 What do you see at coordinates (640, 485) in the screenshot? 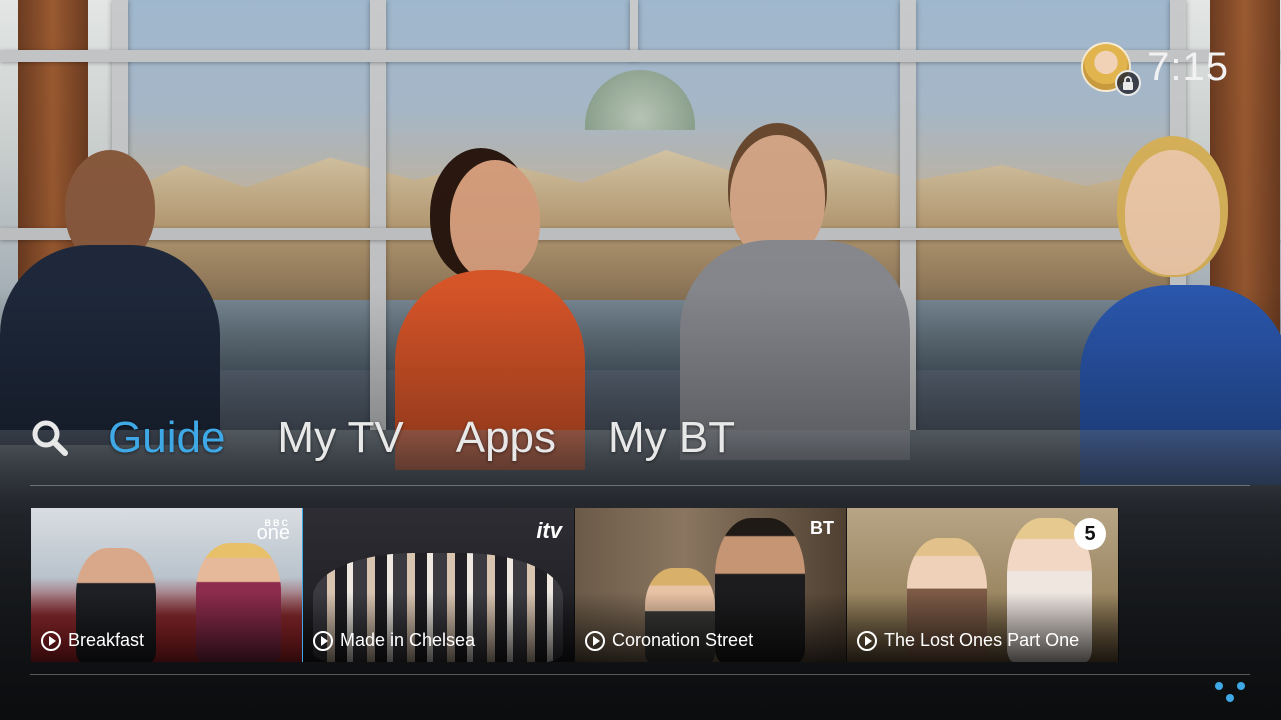
I see `nav-divider` at bounding box center [640, 485].